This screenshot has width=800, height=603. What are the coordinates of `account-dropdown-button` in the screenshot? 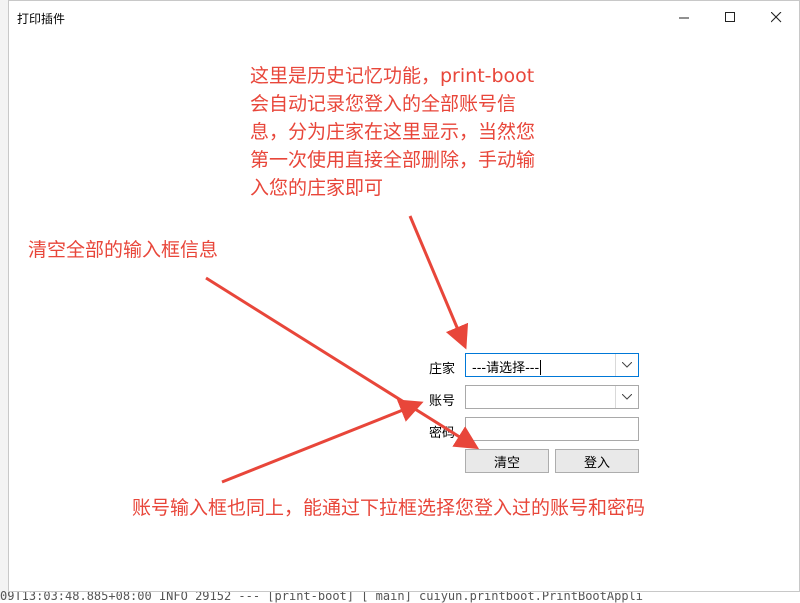 It's located at (626, 397).